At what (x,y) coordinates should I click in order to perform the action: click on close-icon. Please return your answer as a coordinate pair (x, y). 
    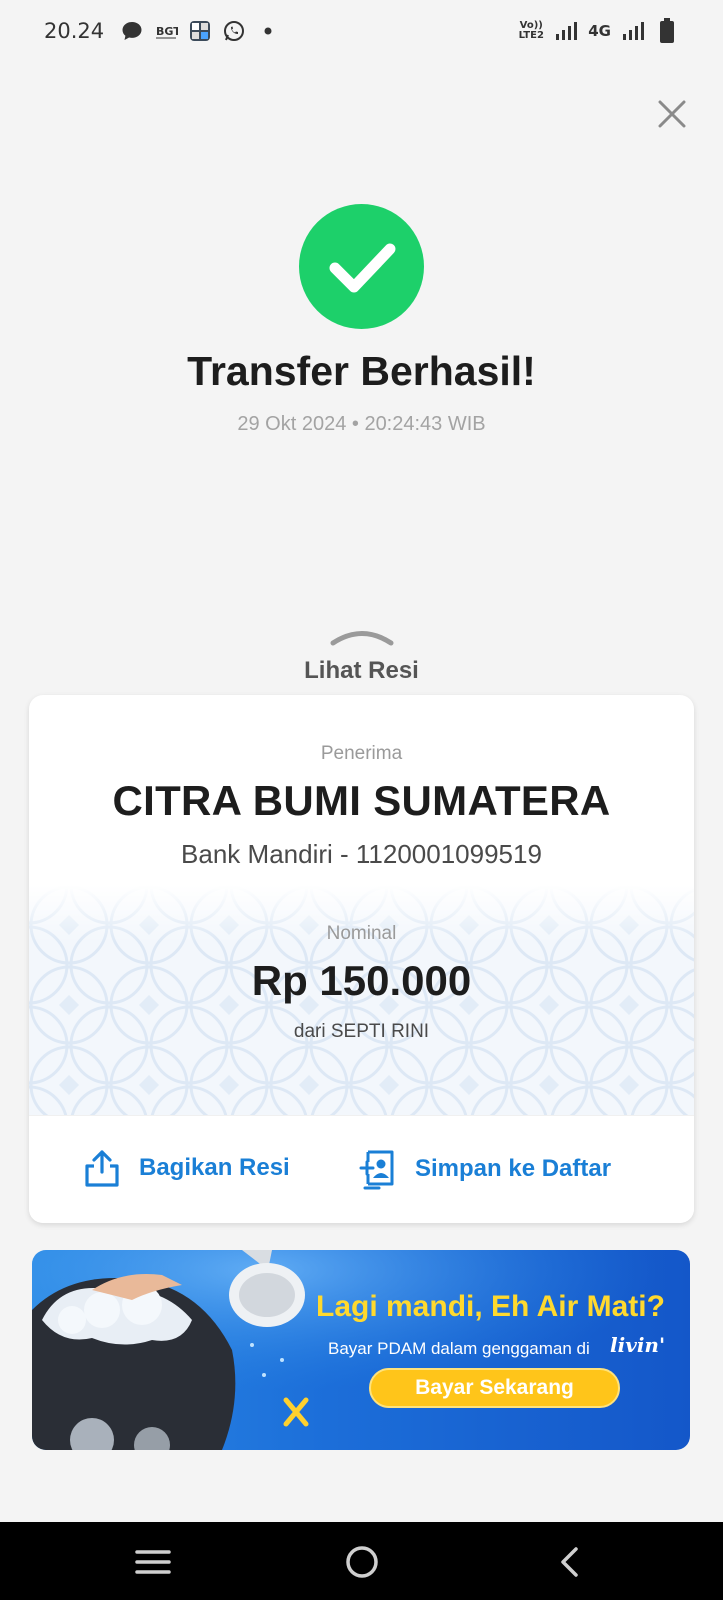
    Looking at the image, I should click on (672, 114).